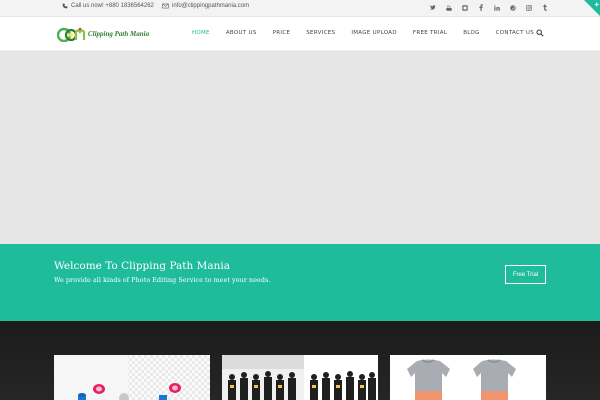  What do you see at coordinates (320, 33) in the screenshot?
I see `nav-services: SERVICES` at bounding box center [320, 33].